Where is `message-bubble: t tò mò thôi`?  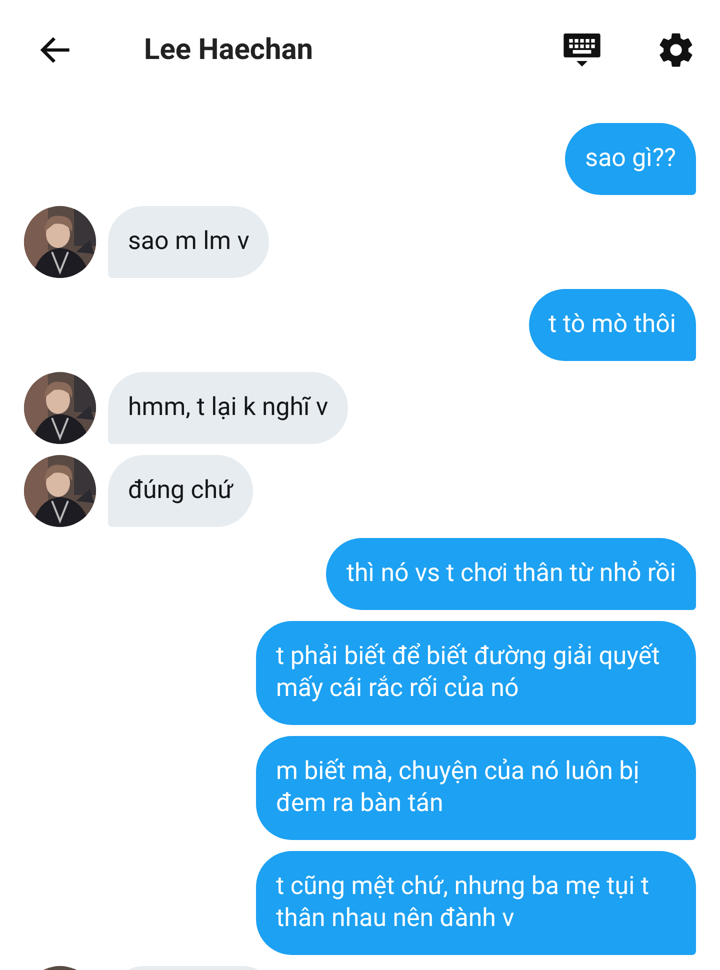 message-bubble: t tò mò thôi is located at coordinates (612, 325).